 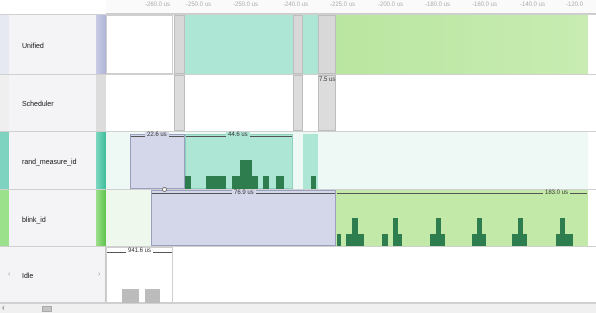 I want to click on scrollbar-thumb, so click(x=47, y=309).